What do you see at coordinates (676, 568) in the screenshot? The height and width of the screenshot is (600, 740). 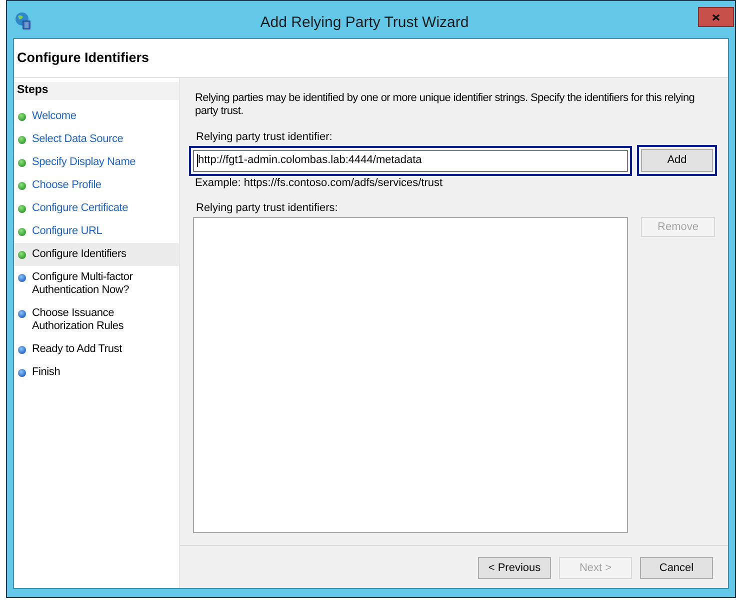 I see `footer-button: Cancel` at bounding box center [676, 568].